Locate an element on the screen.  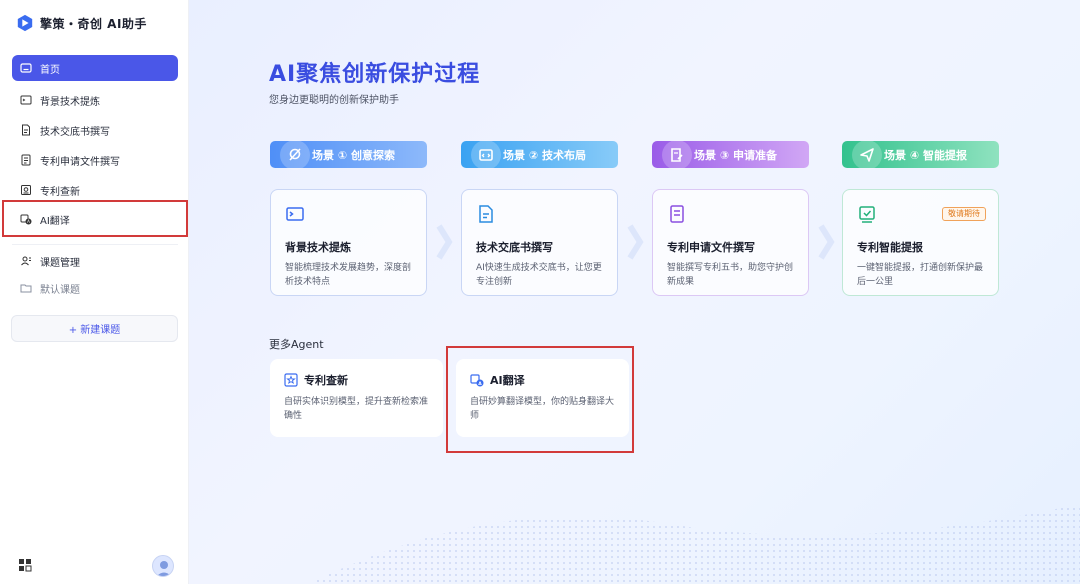
new-topic-button: + 新建课题 is located at coordinates (94, 328).